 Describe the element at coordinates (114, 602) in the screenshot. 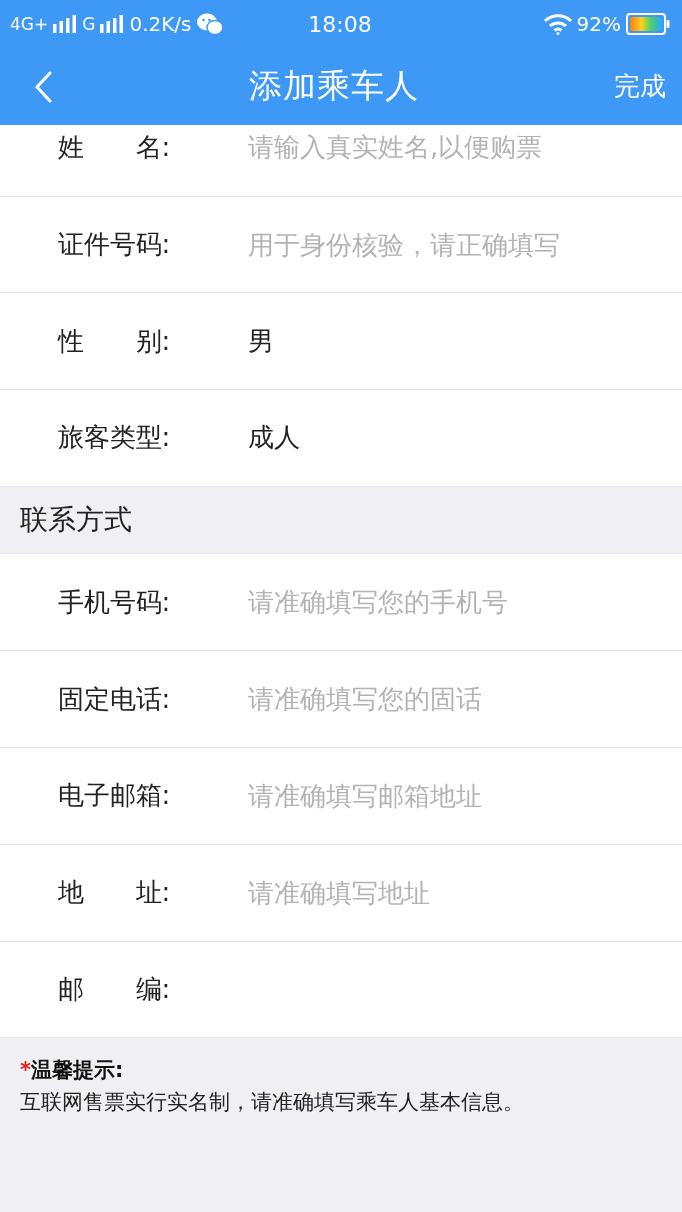

I see `field-label: 手机号码:` at that location.